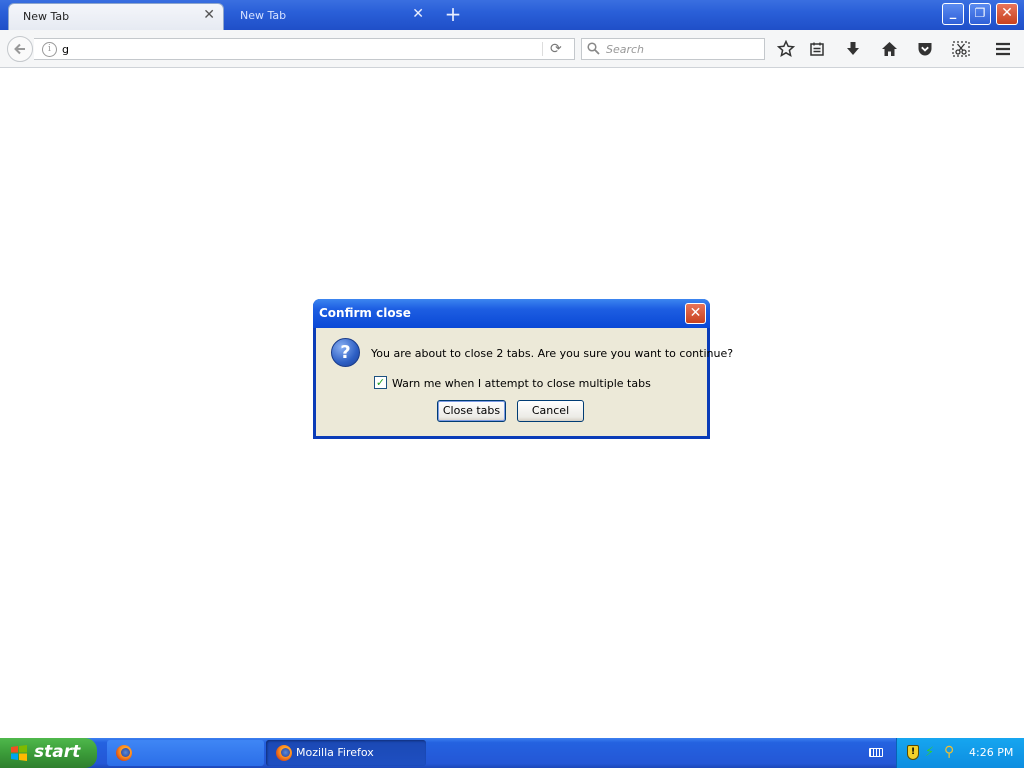 The image size is (1024, 768). What do you see at coordinates (1007, 14) in the screenshot?
I see `window-close-button: ✕` at bounding box center [1007, 14].